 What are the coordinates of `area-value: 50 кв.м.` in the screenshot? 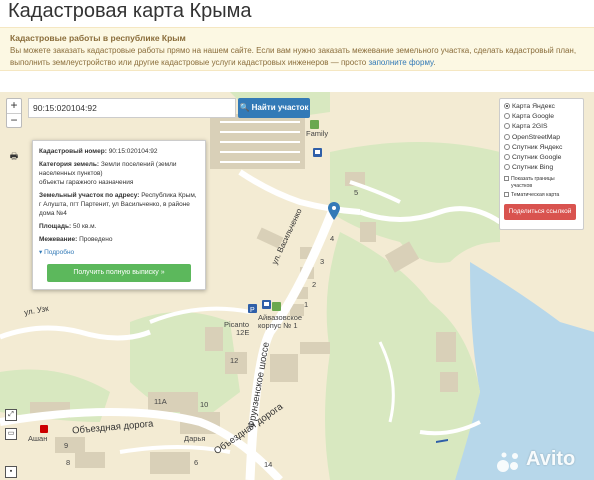 It's located at (84, 226).